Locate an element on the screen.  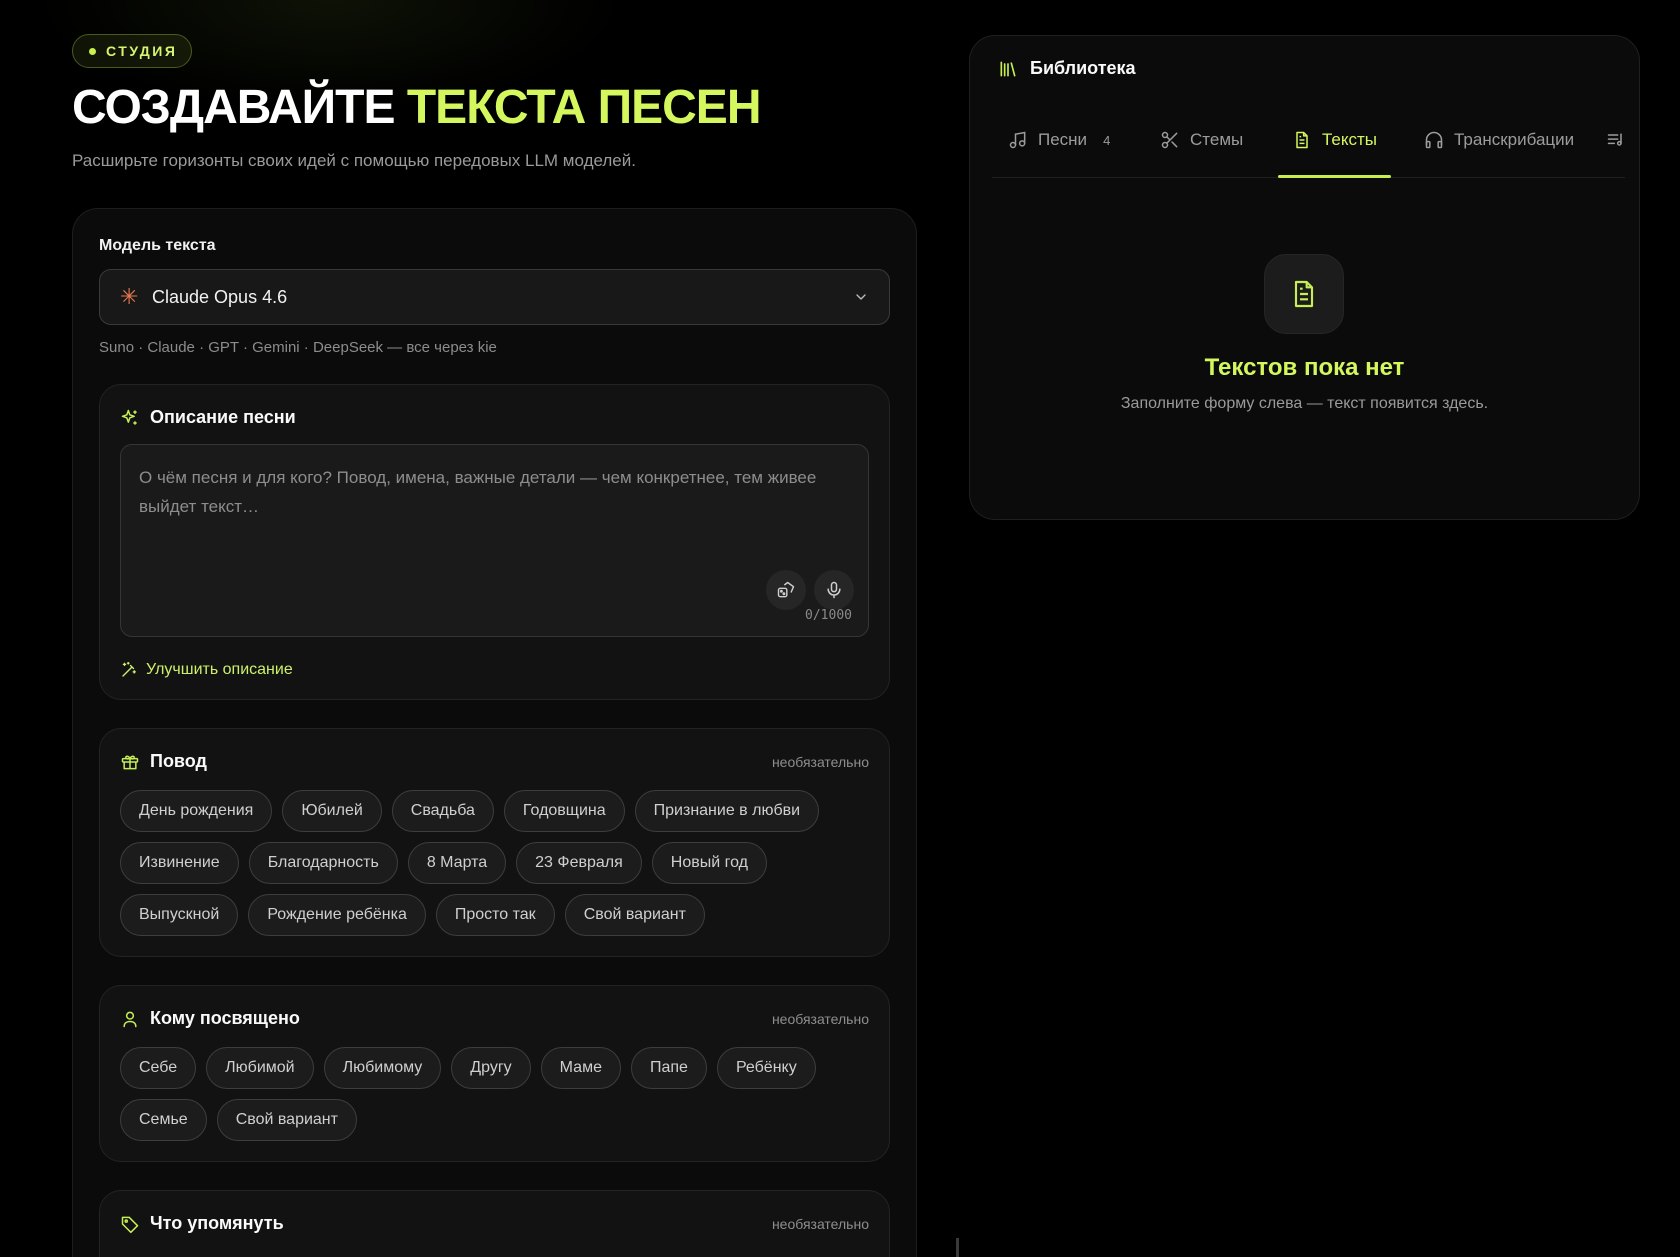
tab-transcriptions: Транскрибации is located at coordinates (1499, 140).